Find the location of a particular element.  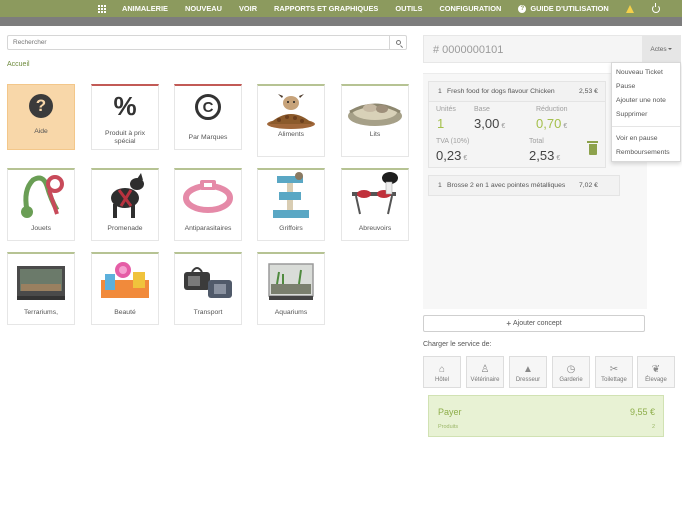

terrarium-image is located at coordinates (41, 283).